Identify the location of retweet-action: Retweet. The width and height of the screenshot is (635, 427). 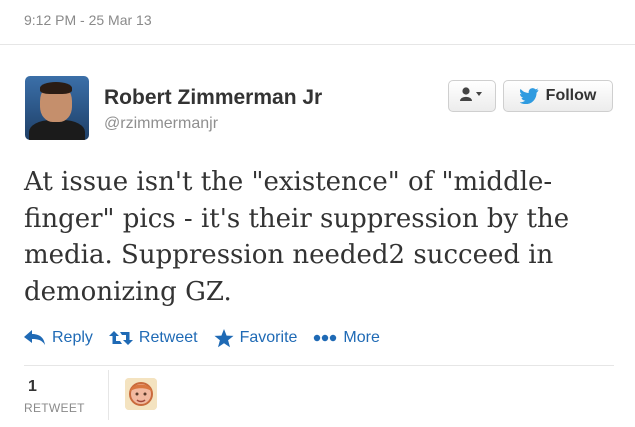
(153, 338).